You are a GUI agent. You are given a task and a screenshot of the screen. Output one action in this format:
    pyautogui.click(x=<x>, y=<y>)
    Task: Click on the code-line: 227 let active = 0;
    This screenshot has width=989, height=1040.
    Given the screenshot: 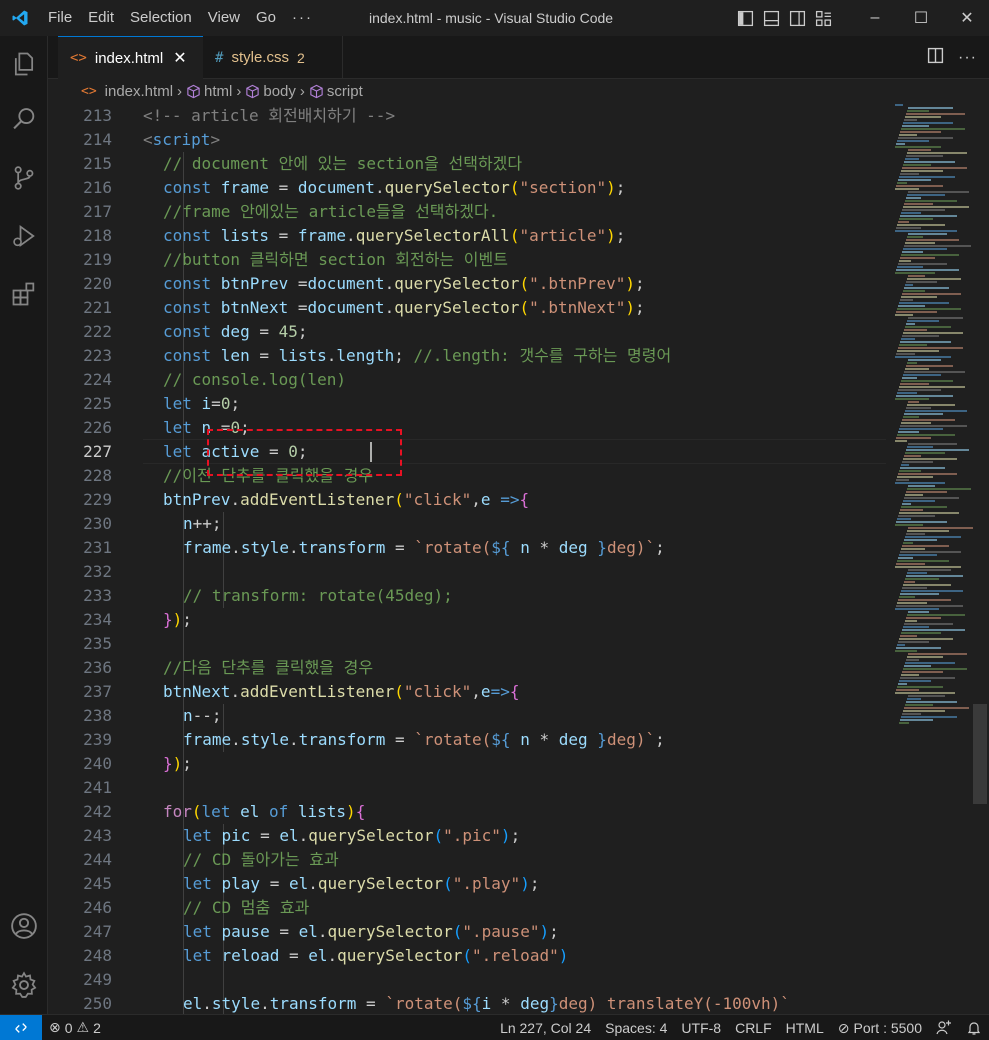 What is the action you would take?
    pyautogui.click(x=468, y=452)
    